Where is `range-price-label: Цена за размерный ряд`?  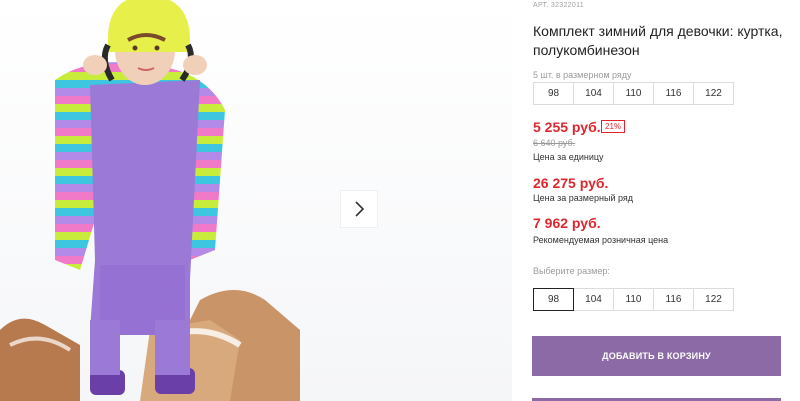
range-price-label: Цена за размерный ряд is located at coordinates (583, 198).